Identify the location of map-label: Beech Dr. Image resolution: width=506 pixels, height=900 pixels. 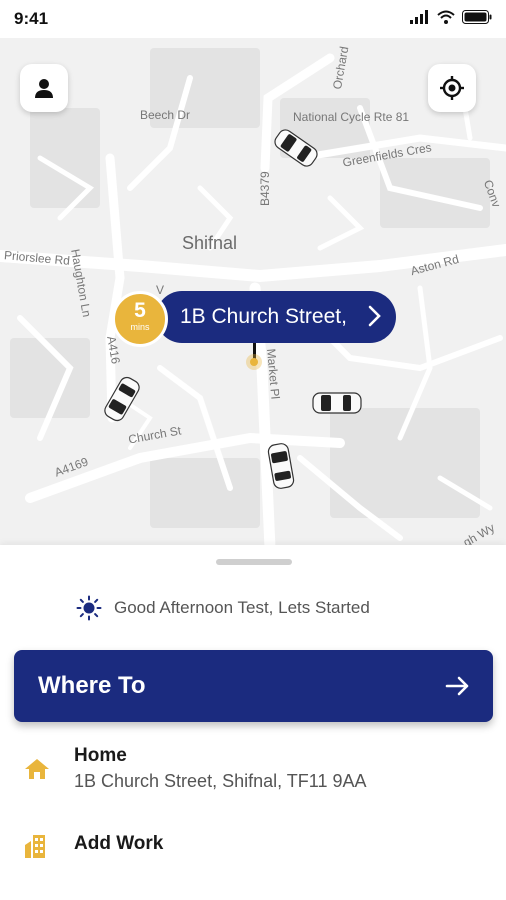
(165, 115).